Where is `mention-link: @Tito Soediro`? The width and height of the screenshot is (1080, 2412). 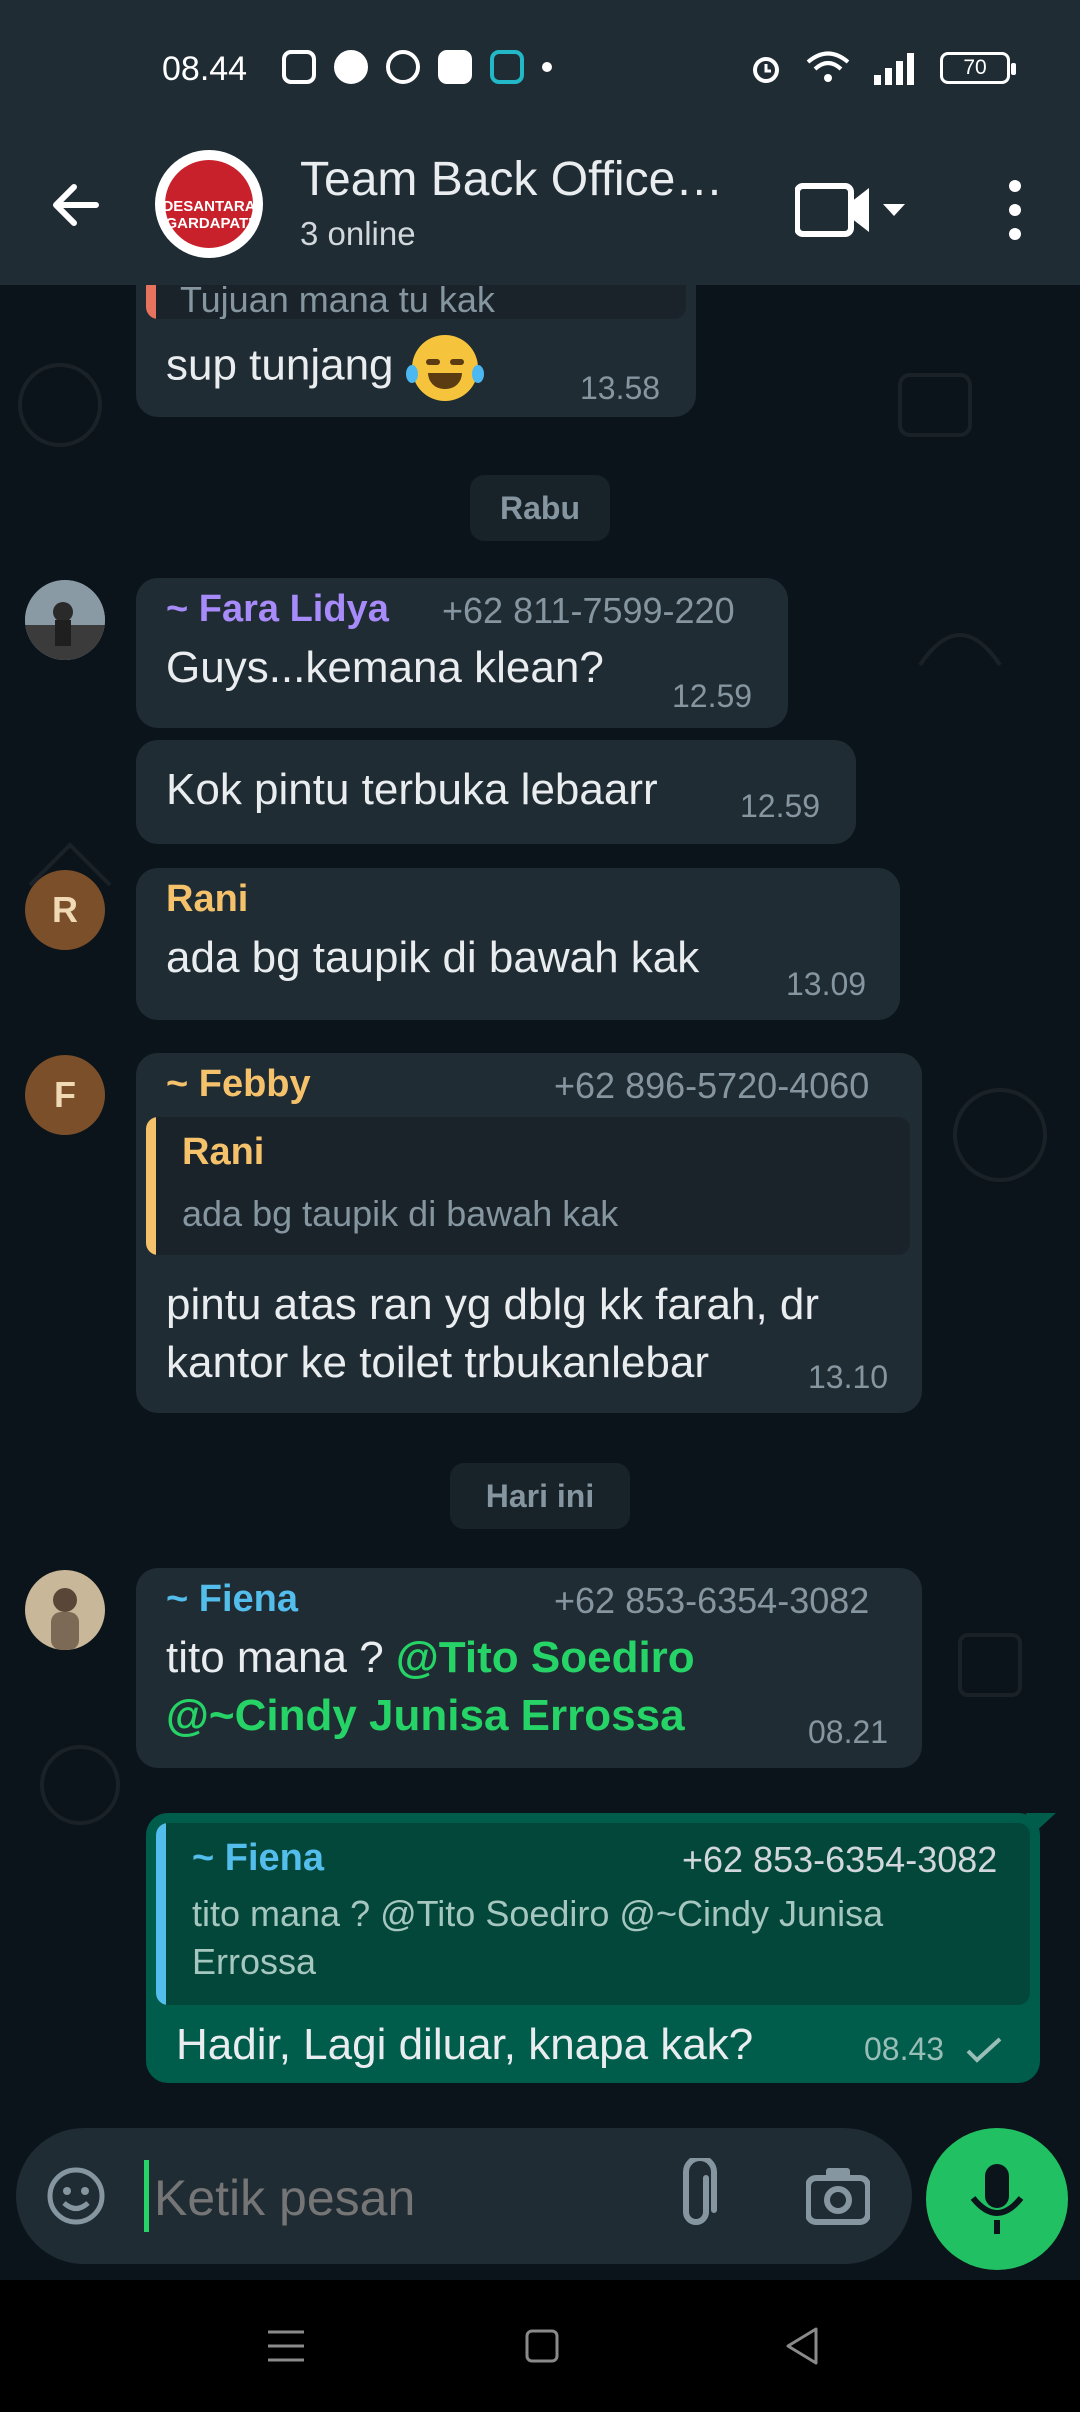
mention-link: @Tito Soediro is located at coordinates (545, 1657).